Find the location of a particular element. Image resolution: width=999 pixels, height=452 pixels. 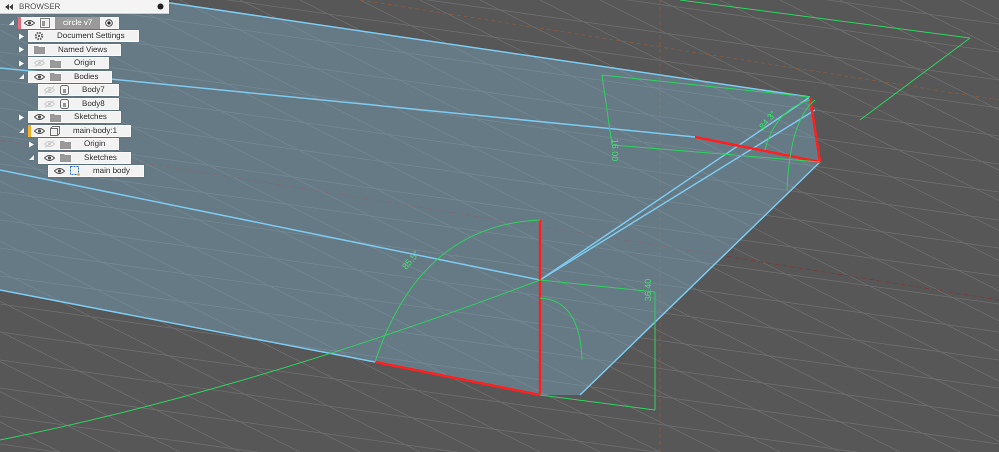

item-label: main body is located at coordinates (111, 171).